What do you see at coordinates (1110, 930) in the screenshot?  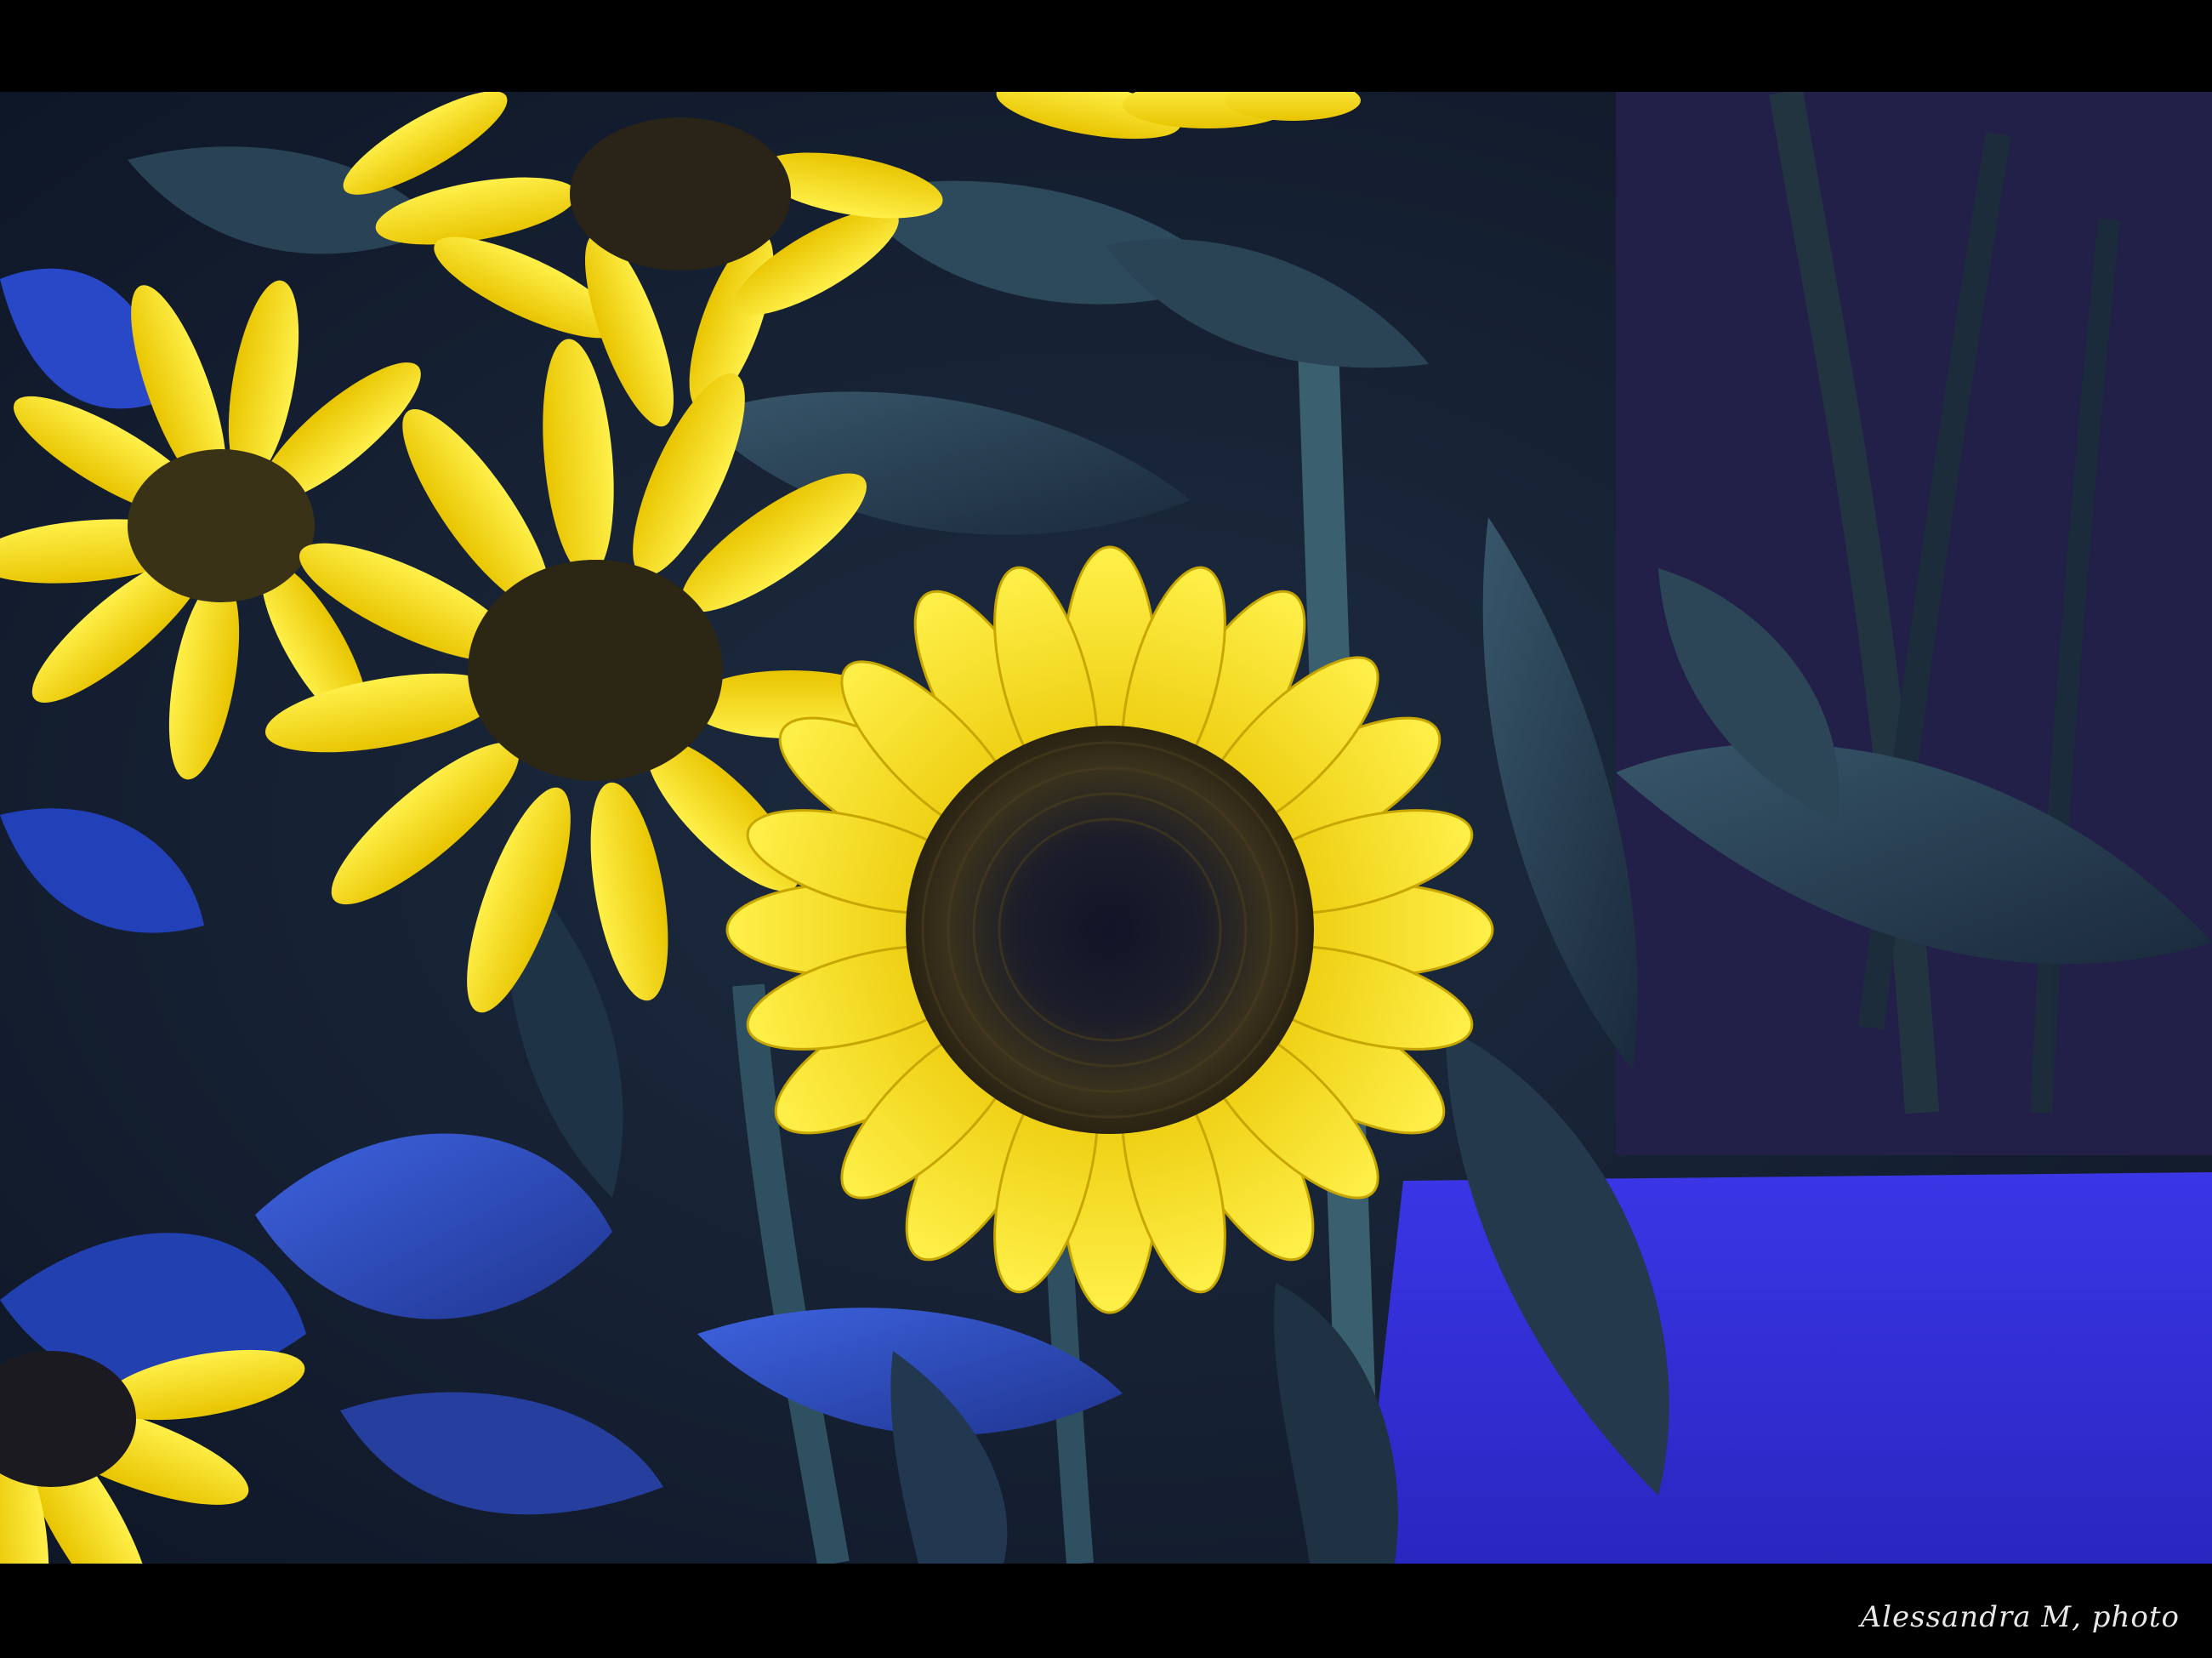 I see `sunflower-disk` at bounding box center [1110, 930].